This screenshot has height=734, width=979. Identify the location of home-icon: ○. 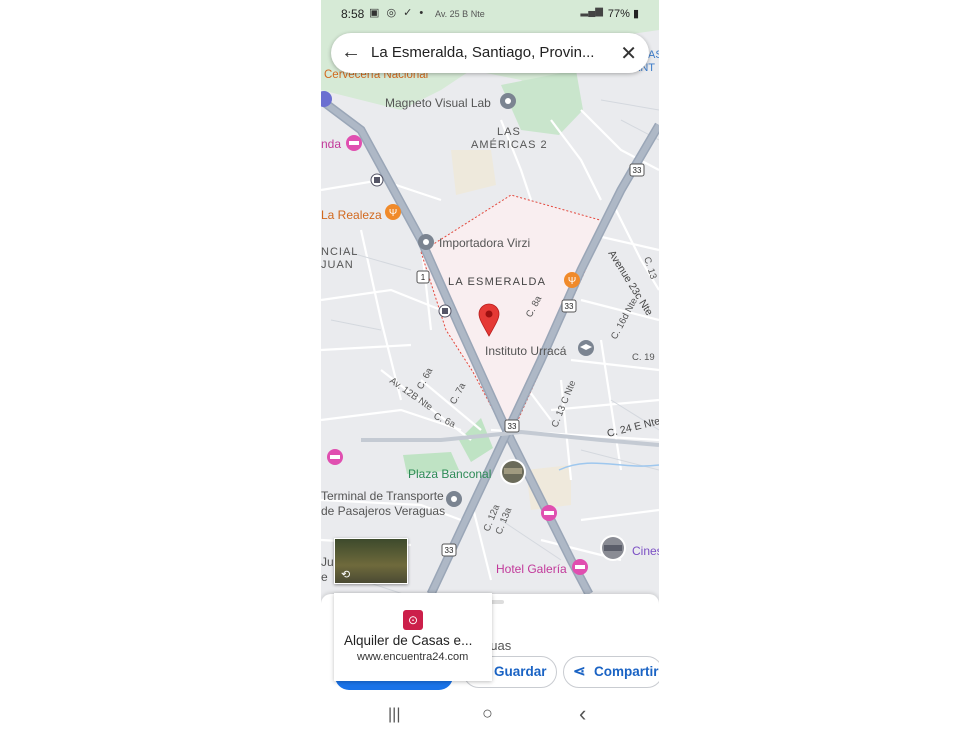
(487, 713).